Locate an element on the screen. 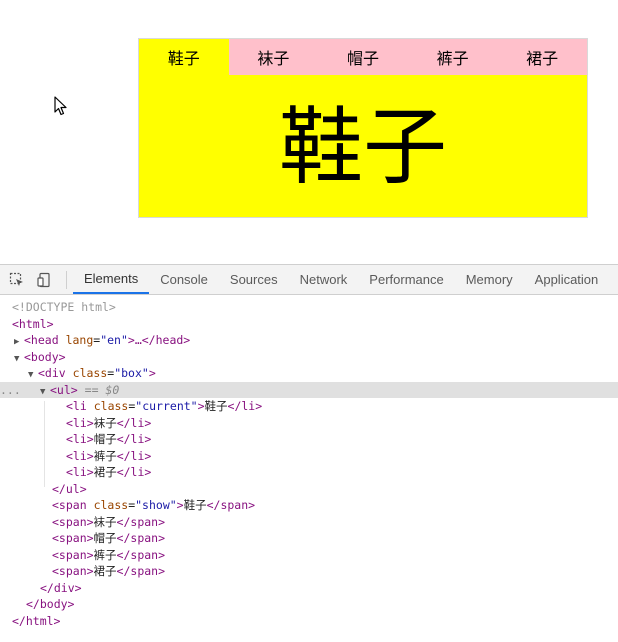 Image resolution: width=618 pixels, height=642 pixels. tab-console: Console is located at coordinates (184, 279).